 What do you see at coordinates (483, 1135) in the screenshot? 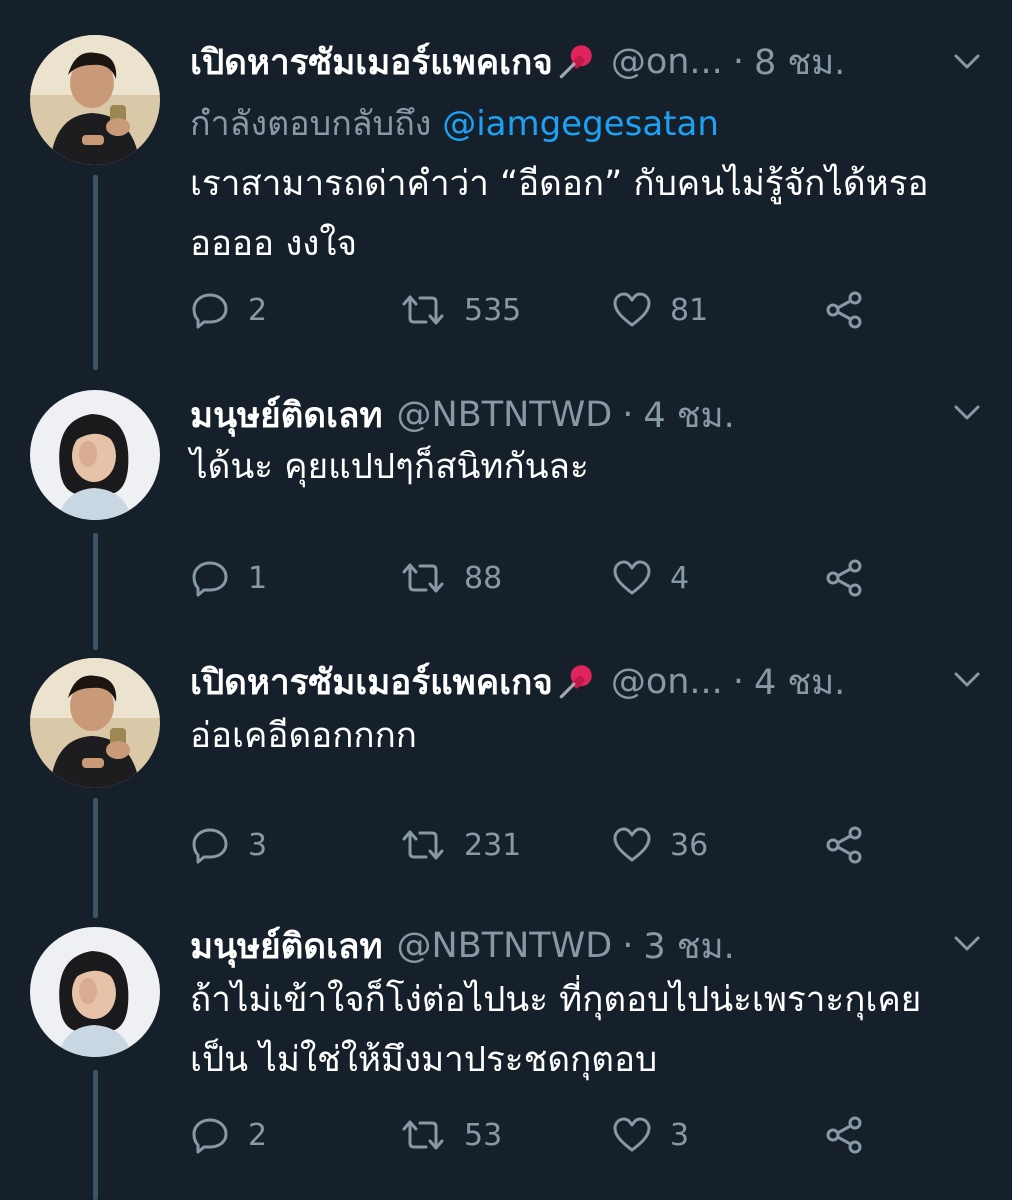
I see `retweet-count: 53` at bounding box center [483, 1135].